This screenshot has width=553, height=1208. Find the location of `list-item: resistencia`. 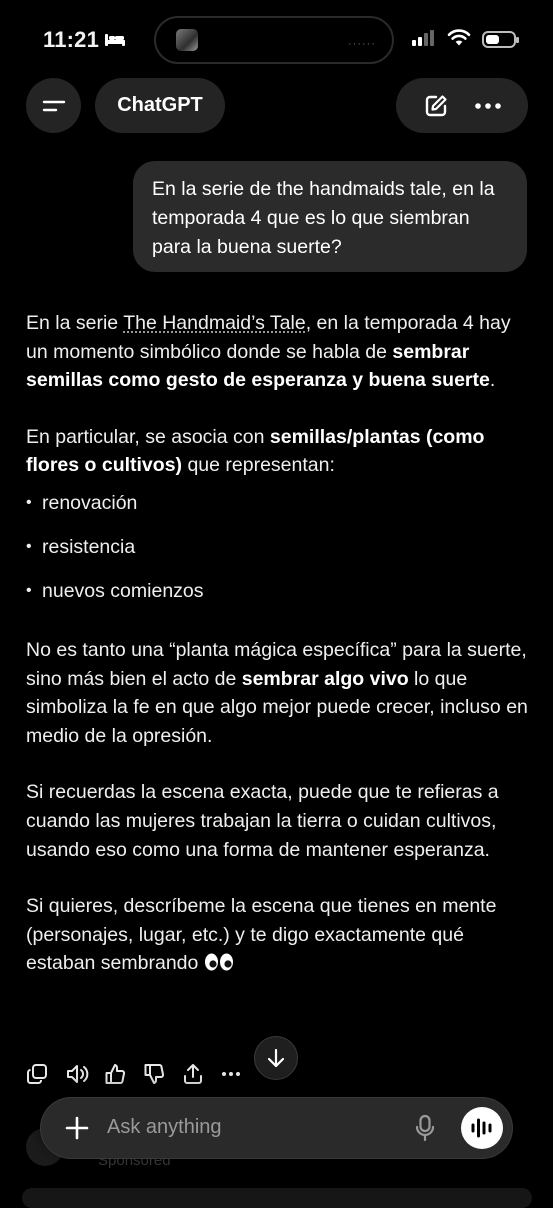

list-item: resistencia is located at coordinates (278, 554).